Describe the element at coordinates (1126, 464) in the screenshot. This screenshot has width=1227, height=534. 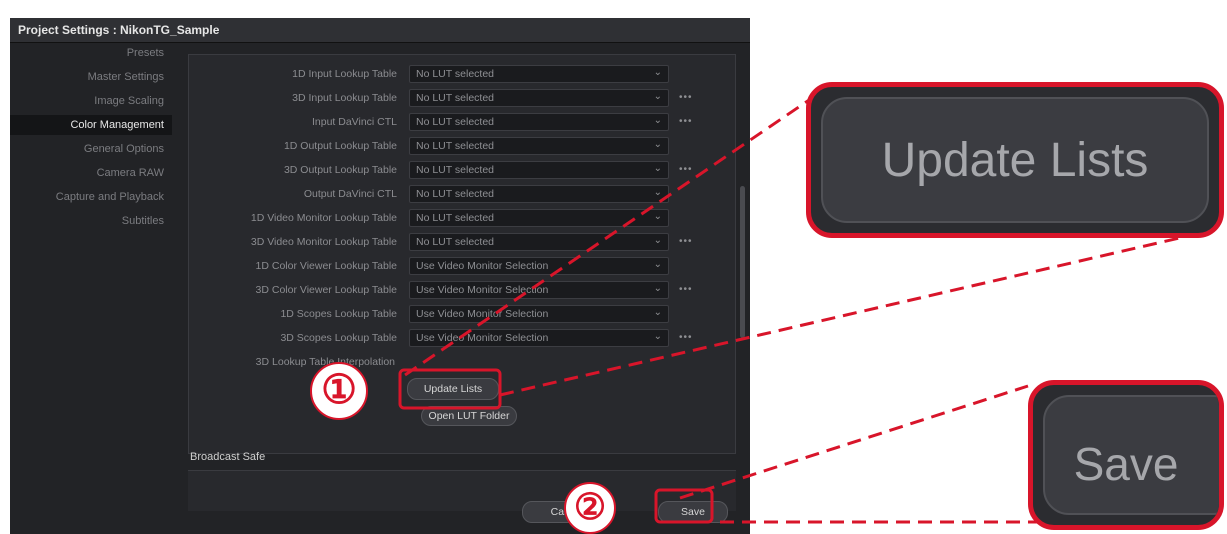
I see `zoom-save-label: Save` at that location.